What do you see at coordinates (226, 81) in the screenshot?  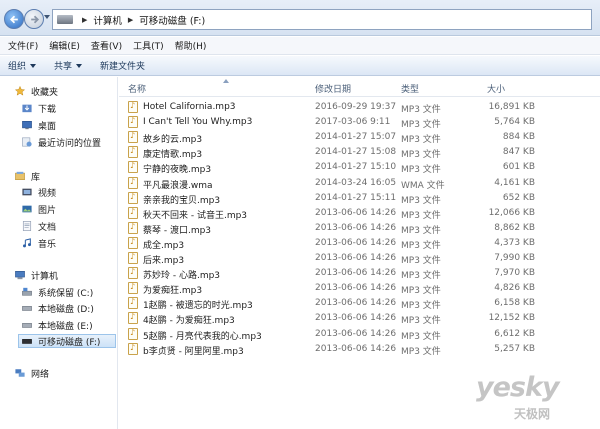 I see `sort-arrow-icon` at bounding box center [226, 81].